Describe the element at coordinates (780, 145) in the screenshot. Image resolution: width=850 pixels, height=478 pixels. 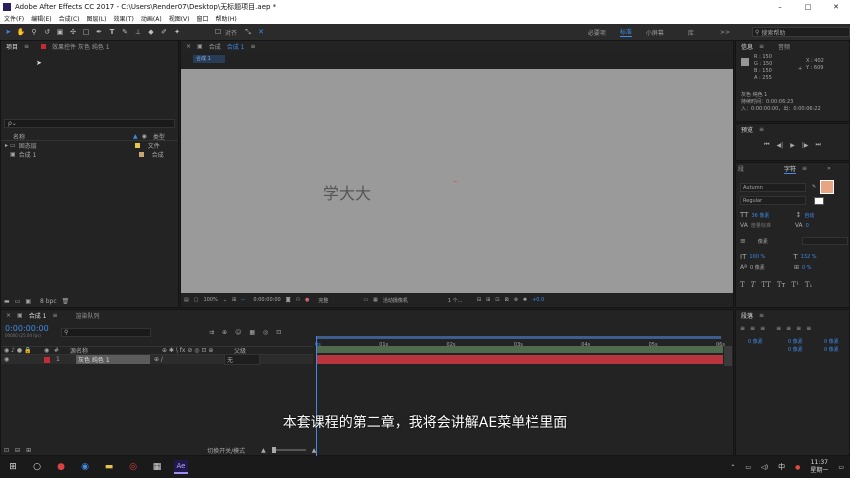
I see `previous-frame-icon: ◀|` at that location.